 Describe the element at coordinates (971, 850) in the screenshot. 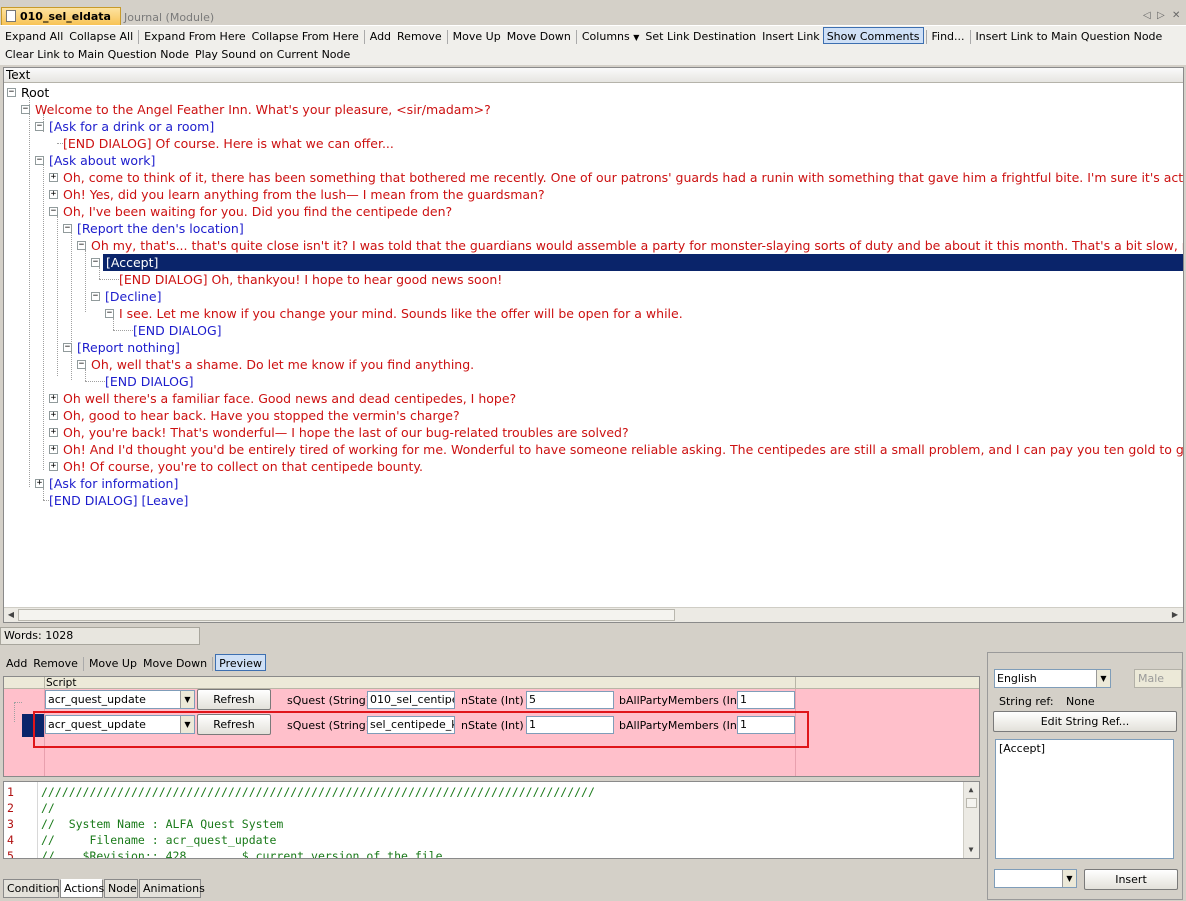

I see `scroll-down-icon: ▼` at that location.